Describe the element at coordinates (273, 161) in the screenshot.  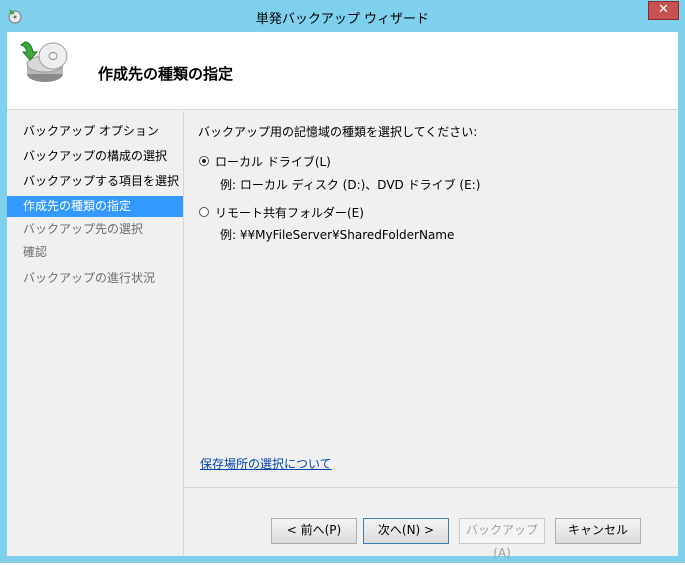
I see `local-drive-label: ローカル ドライブ(L)` at that location.